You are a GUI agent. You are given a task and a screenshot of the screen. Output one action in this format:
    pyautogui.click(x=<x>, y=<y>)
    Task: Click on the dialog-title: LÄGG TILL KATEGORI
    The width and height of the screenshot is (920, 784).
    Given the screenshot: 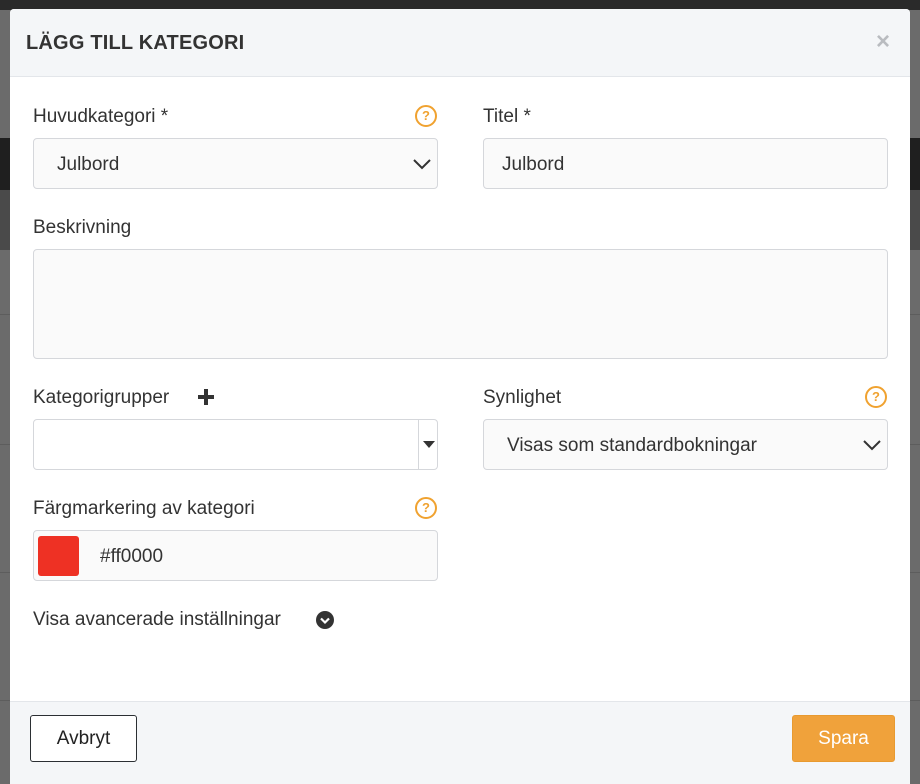 What is the action you would take?
    pyautogui.click(x=135, y=43)
    